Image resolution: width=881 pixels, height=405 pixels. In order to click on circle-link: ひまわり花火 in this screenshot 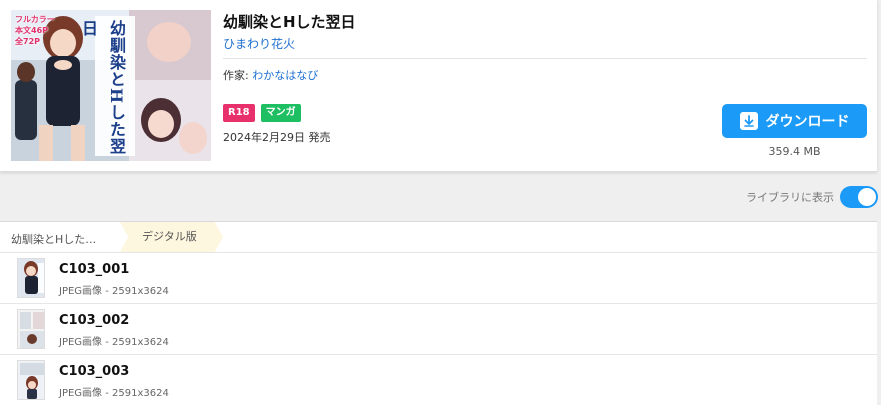, I will do `click(259, 43)`.